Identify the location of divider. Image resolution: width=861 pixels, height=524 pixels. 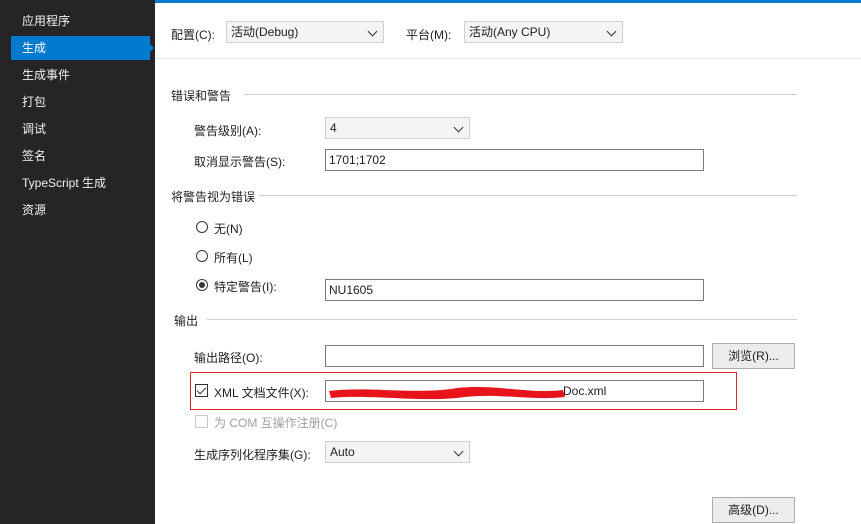
(508, 58).